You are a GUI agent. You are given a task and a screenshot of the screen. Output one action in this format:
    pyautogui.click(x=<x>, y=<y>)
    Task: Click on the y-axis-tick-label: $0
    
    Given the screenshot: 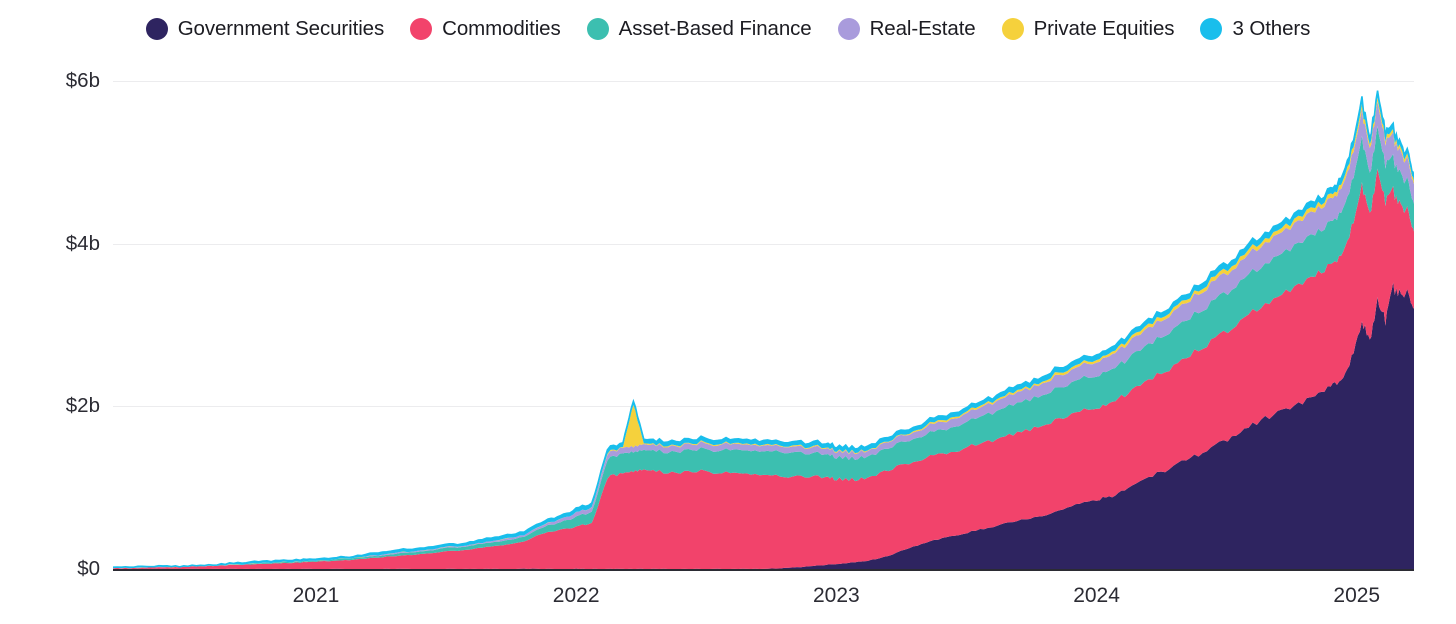 What is the action you would take?
    pyautogui.click(x=88, y=568)
    